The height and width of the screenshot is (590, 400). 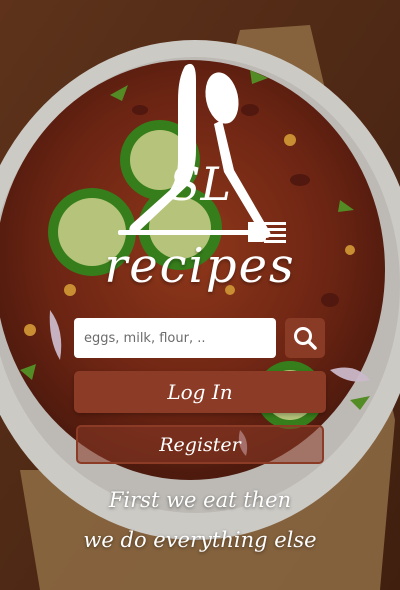 I want to click on search-bar, so click(x=200, y=339).